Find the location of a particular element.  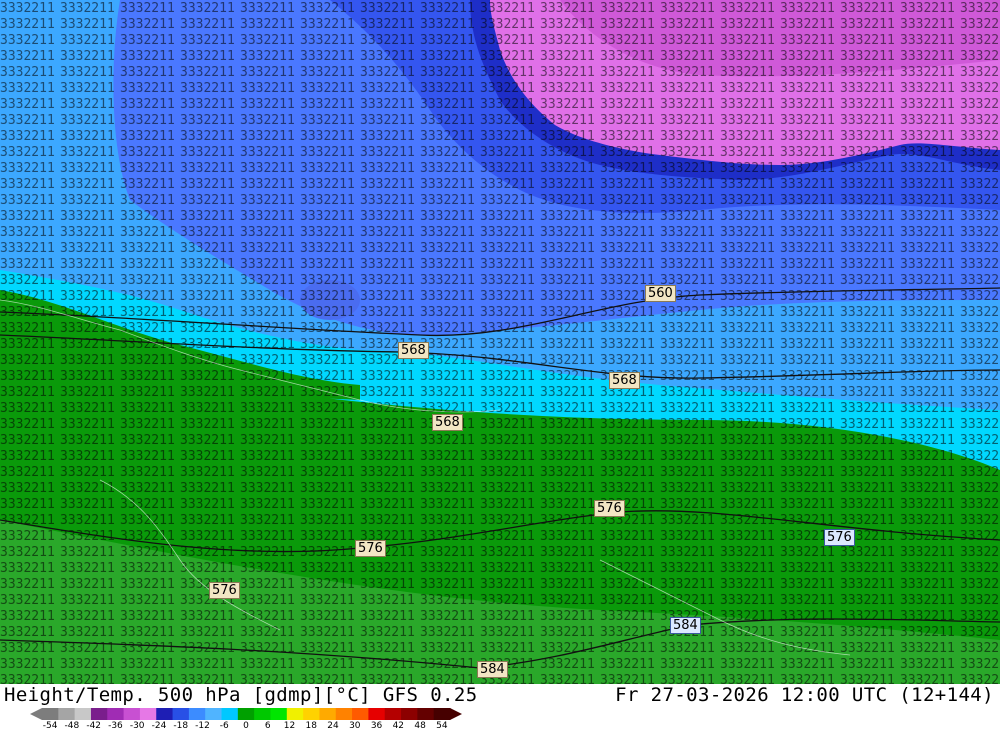

colorbar-tick-label: 24 is located at coordinates (333, 726).